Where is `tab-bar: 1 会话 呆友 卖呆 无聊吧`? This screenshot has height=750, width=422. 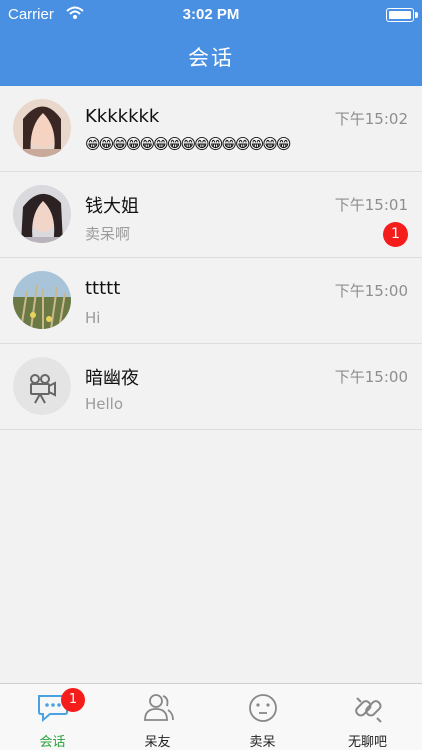
tab-bar: 1 会话 呆友 卖呆 无聊吧 is located at coordinates (211, 716).